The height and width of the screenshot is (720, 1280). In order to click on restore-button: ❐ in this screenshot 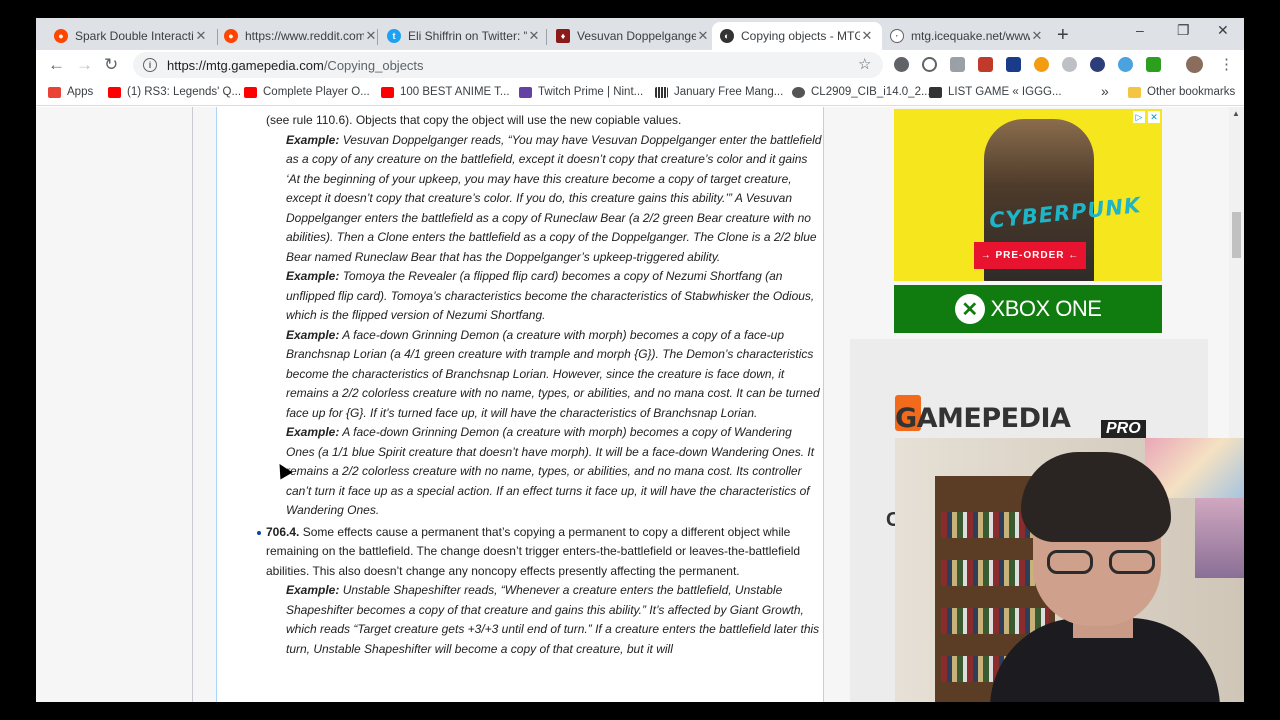, I will do `click(1183, 30)`.